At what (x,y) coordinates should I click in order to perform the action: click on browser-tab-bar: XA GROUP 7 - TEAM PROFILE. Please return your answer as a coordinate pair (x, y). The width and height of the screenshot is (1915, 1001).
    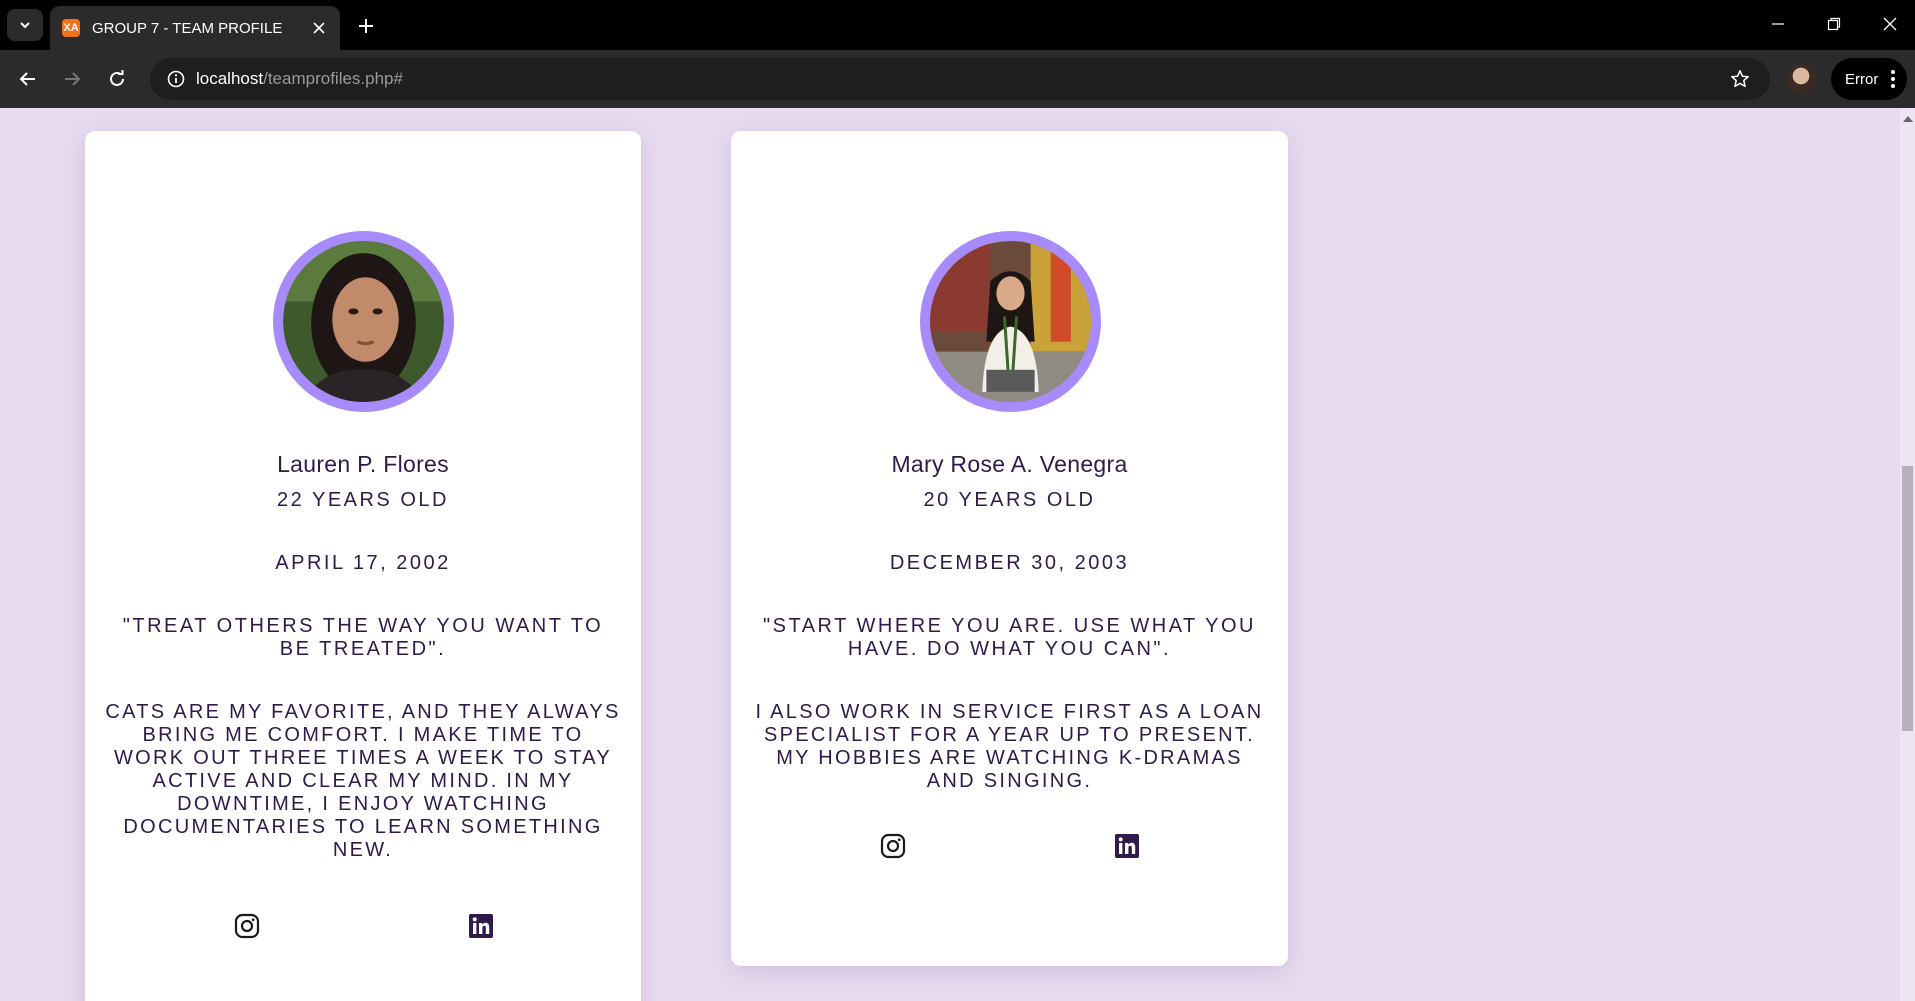
    Looking at the image, I should click on (957, 25).